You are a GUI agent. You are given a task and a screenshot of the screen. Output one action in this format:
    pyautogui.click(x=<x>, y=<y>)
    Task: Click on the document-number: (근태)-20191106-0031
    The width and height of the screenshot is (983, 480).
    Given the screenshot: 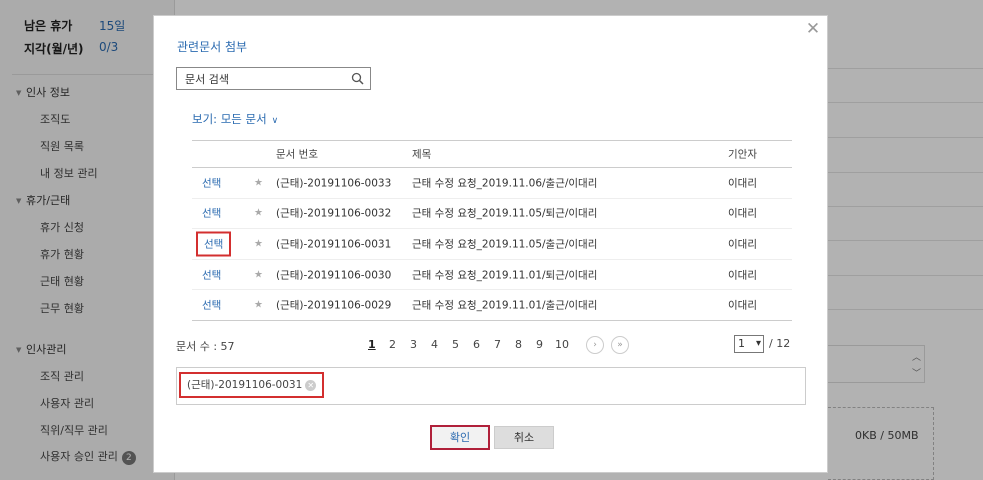 What is the action you would take?
    pyautogui.click(x=334, y=244)
    